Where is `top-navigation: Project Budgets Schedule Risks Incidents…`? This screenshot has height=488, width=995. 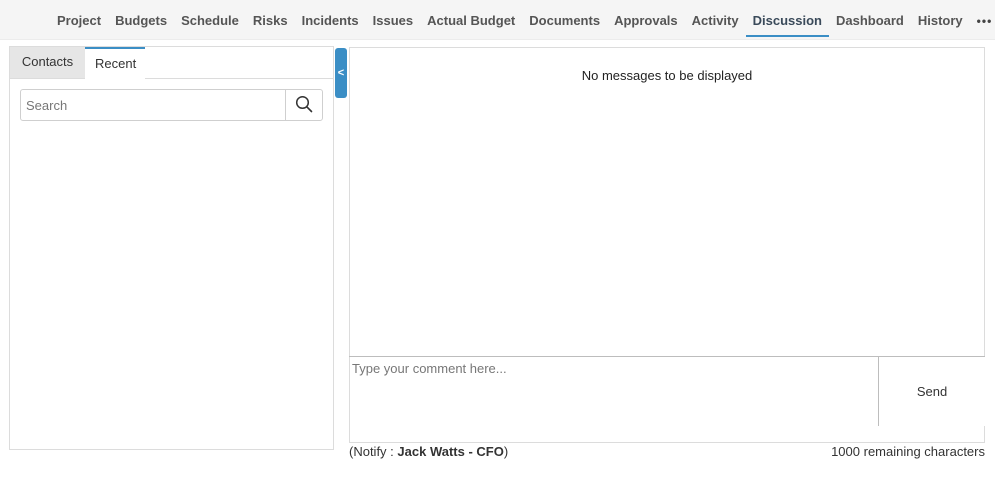
top-navigation: Project Budgets Schedule Risks Incidents… is located at coordinates (497, 20).